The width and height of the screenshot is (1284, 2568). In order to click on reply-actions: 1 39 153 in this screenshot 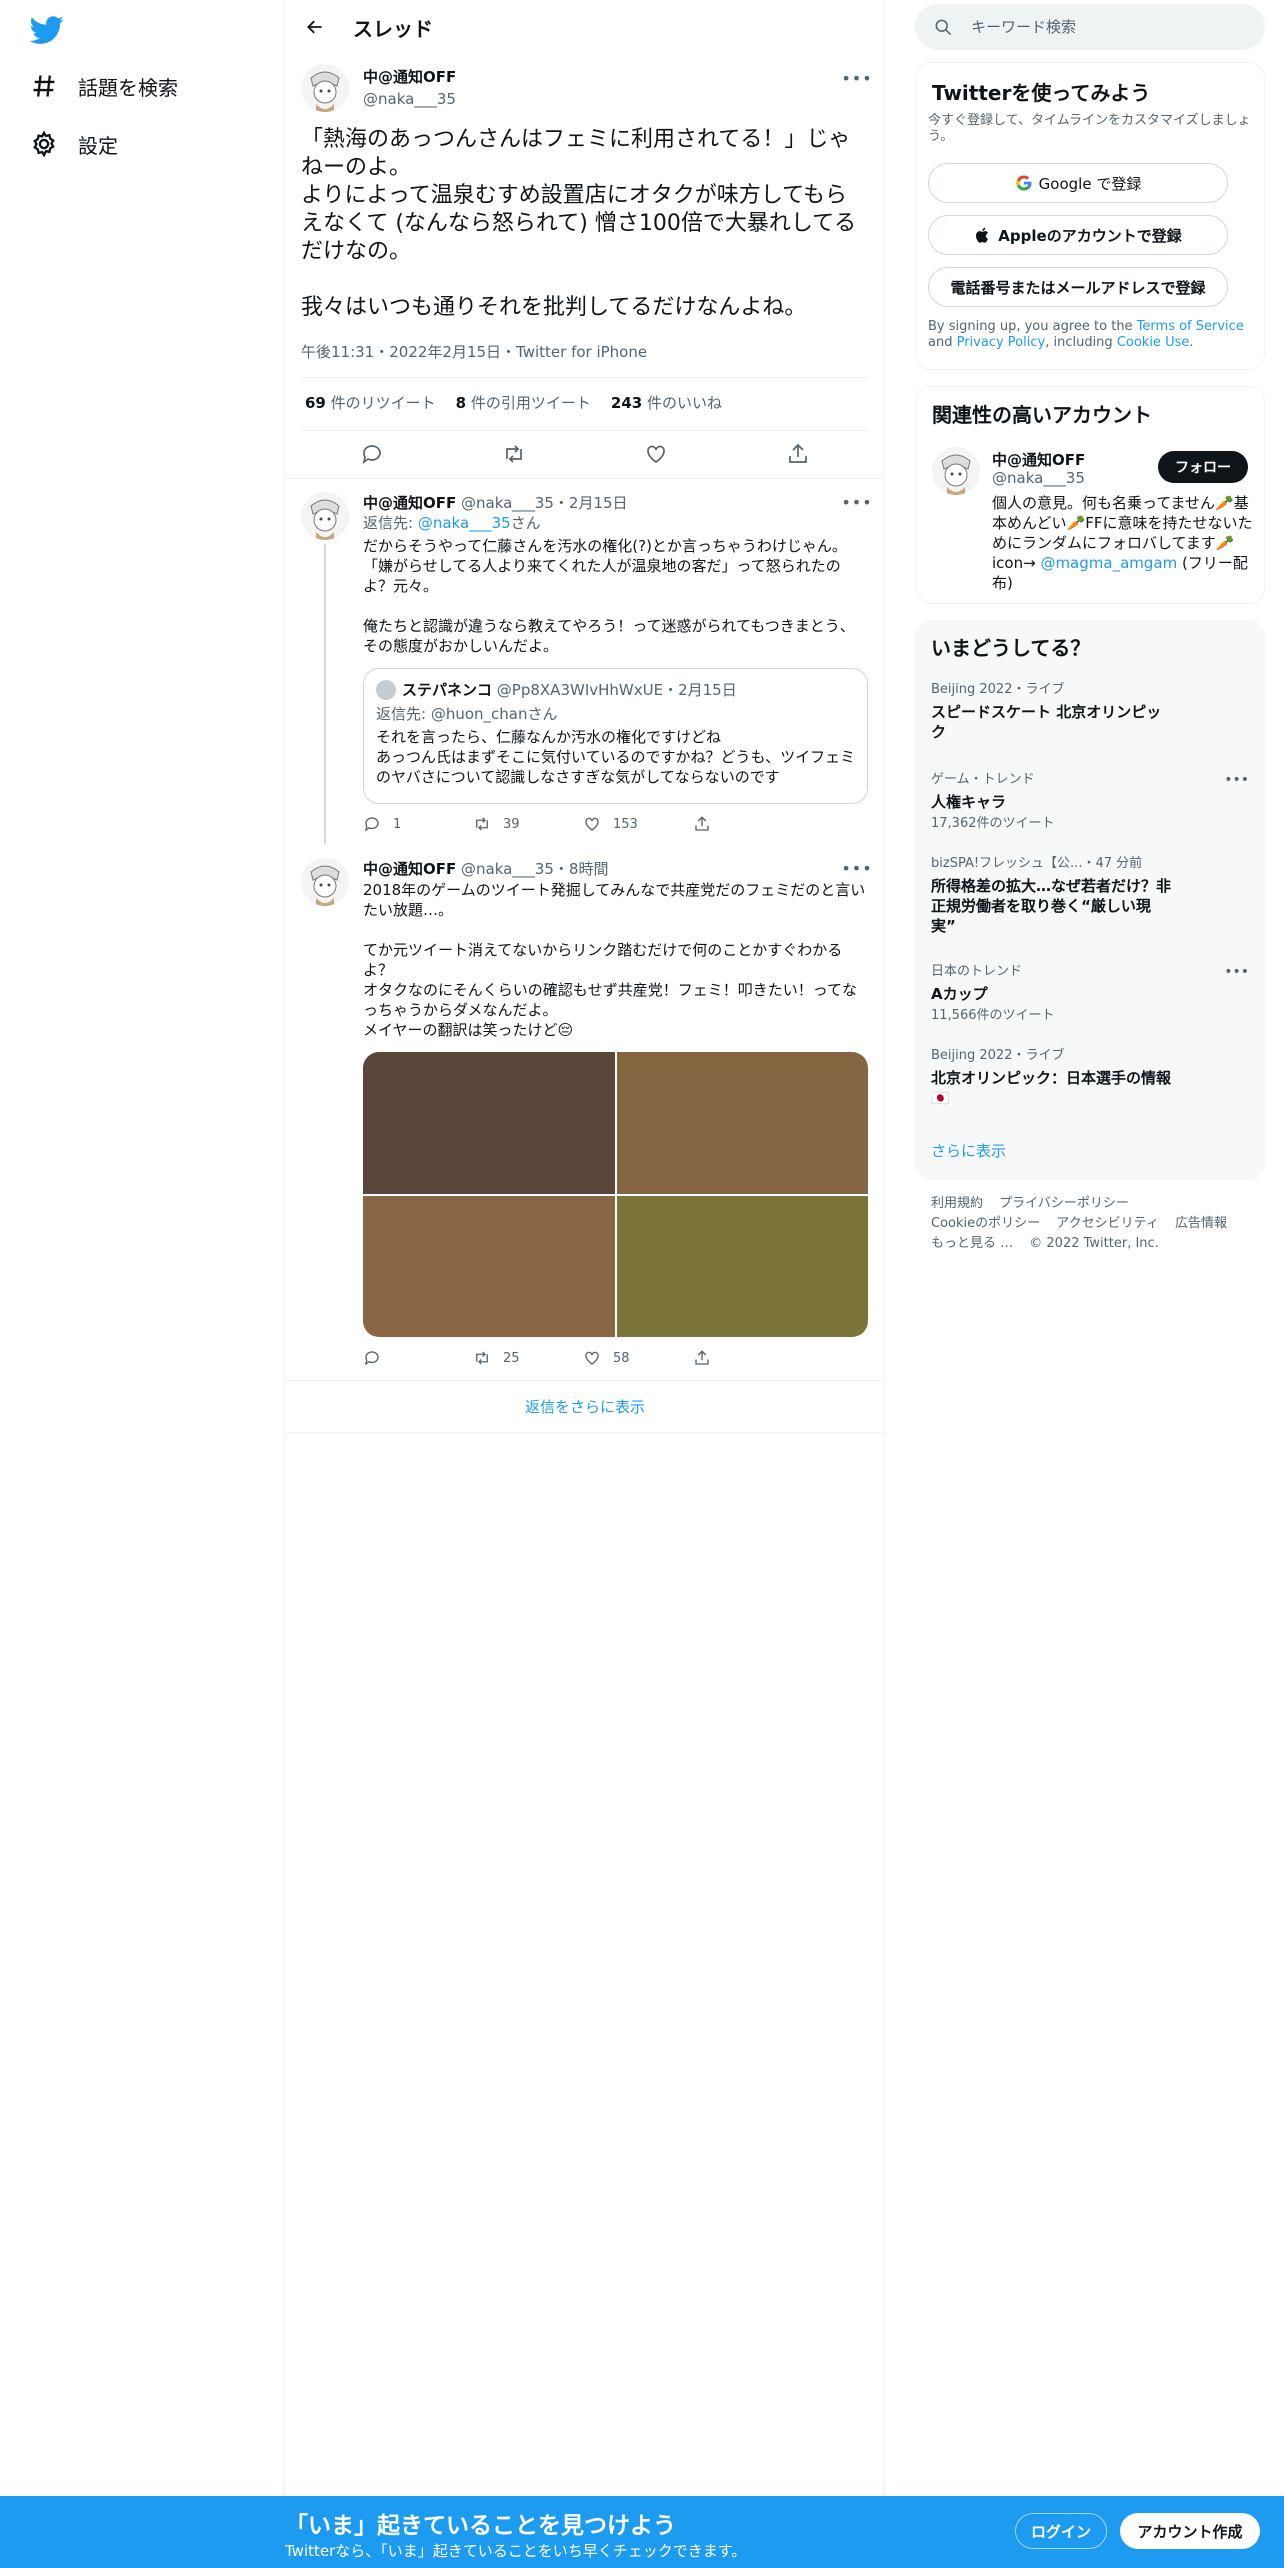, I will do `click(583, 824)`.